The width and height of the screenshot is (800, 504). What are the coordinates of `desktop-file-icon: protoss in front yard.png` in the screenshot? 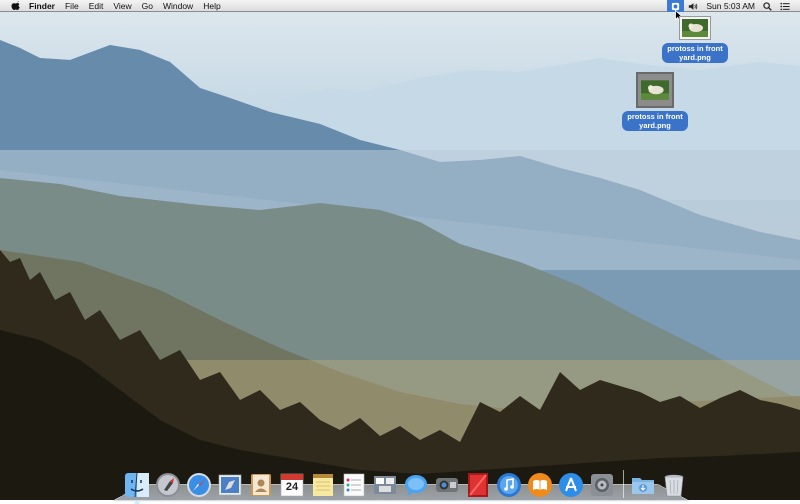 It's located at (695, 40).